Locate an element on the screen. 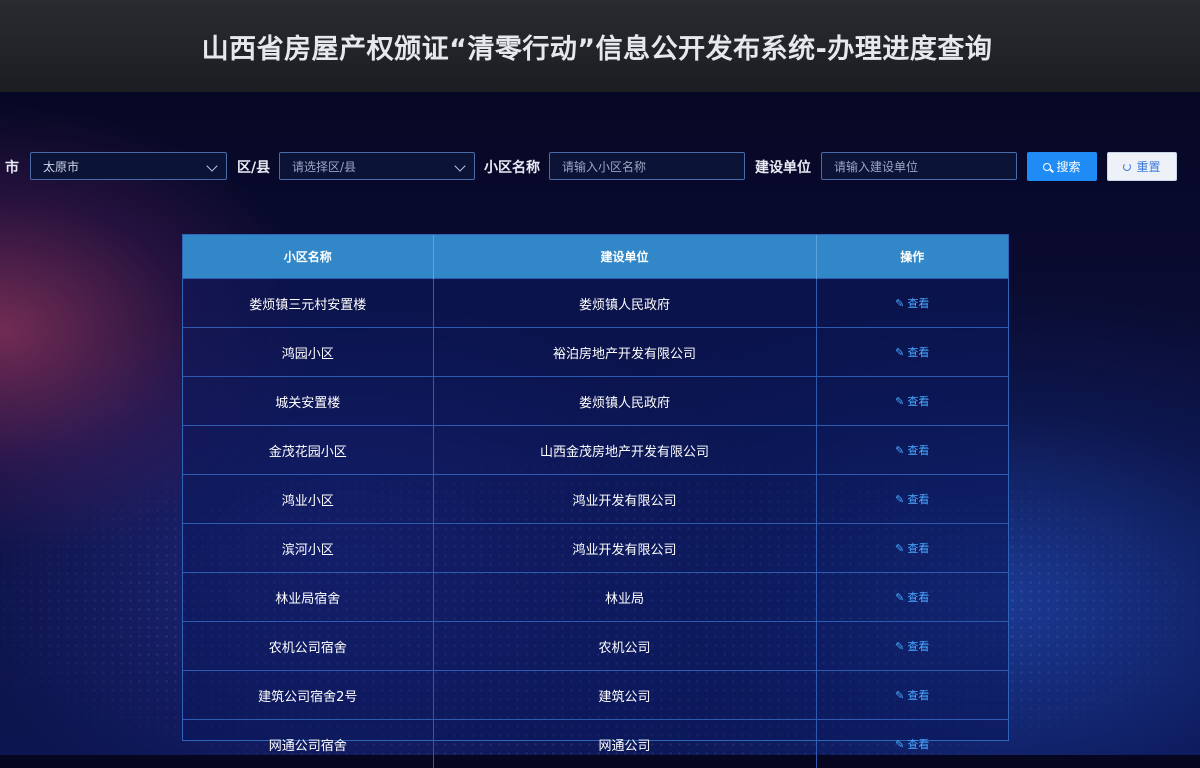  table-row: 鸿园小区裕泊房地产开发有限公司 ✎查看 is located at coordinates (595, 352).